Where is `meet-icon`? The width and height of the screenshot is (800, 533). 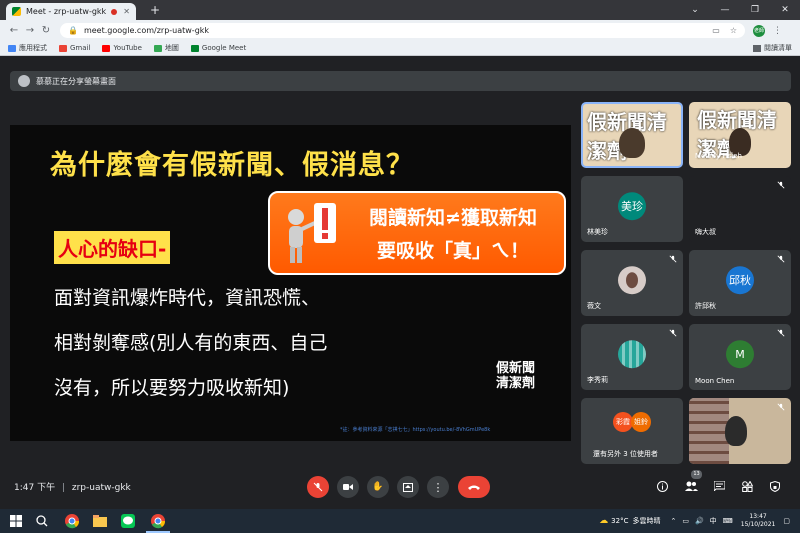
meet-icon is located at coordinates (194, 48).